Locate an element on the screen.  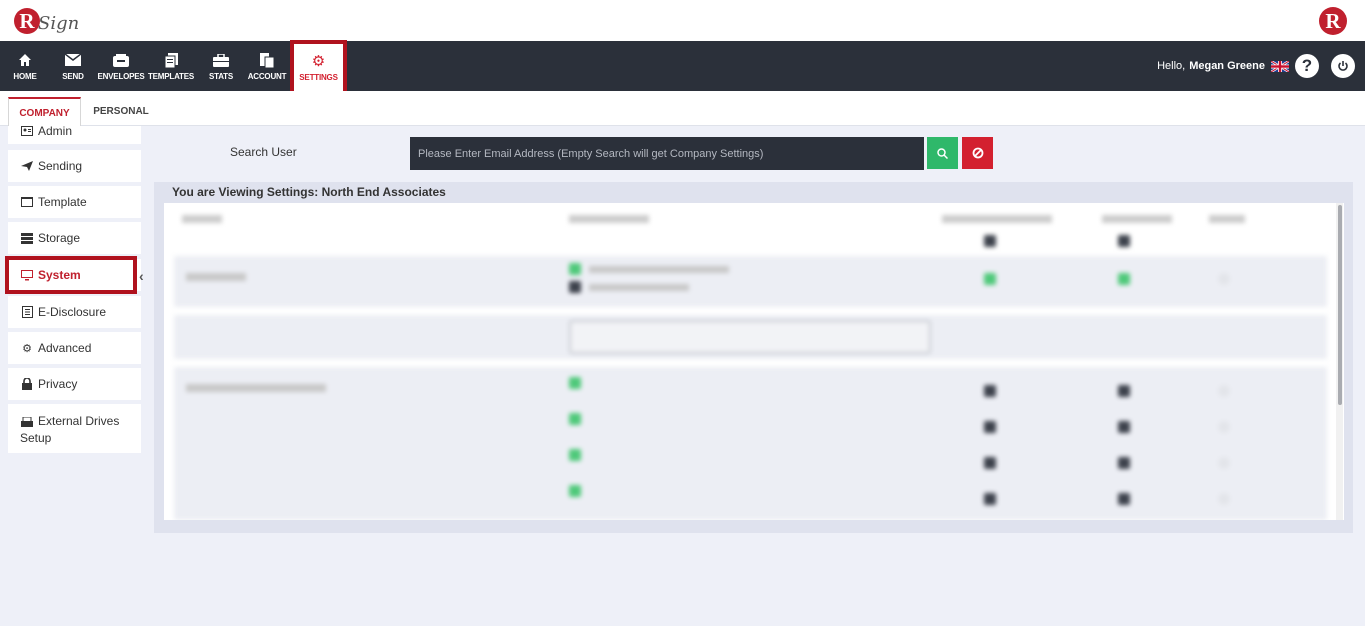
nav-settings-label: SETTINGS is located at coordinates (318, 77).